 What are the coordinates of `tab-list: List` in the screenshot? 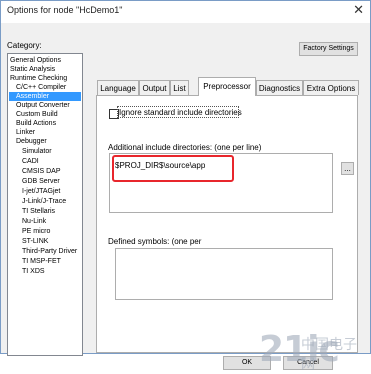 It's located at (179, 87).